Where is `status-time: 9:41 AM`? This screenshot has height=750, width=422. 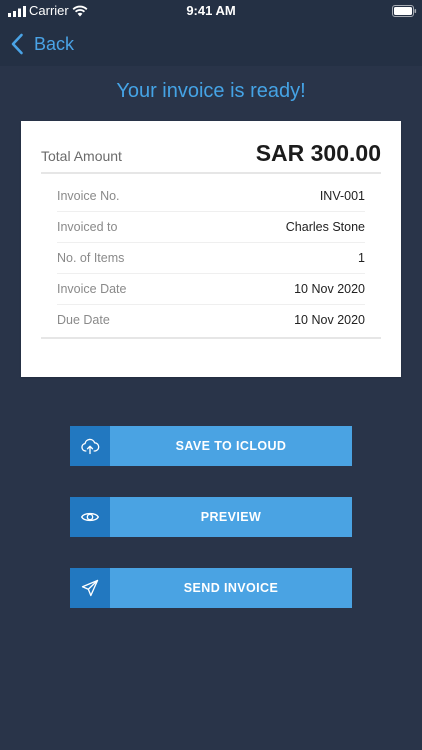 status-time: 9:41 AM is located at coordinates (211, 10).